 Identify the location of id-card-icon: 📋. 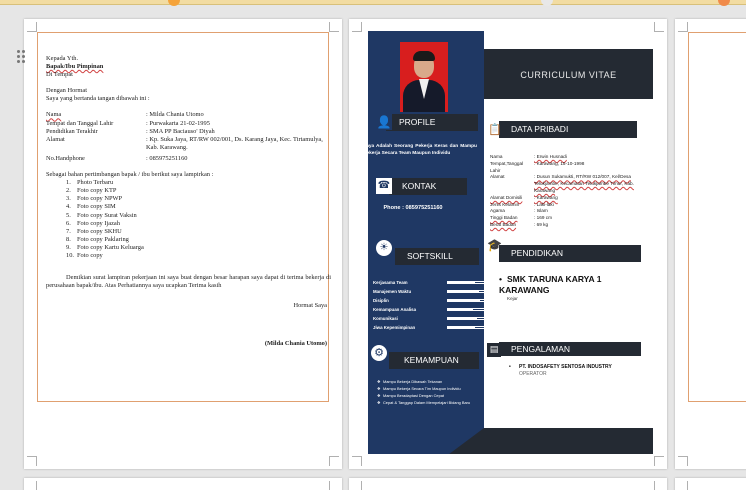
(495, 129).